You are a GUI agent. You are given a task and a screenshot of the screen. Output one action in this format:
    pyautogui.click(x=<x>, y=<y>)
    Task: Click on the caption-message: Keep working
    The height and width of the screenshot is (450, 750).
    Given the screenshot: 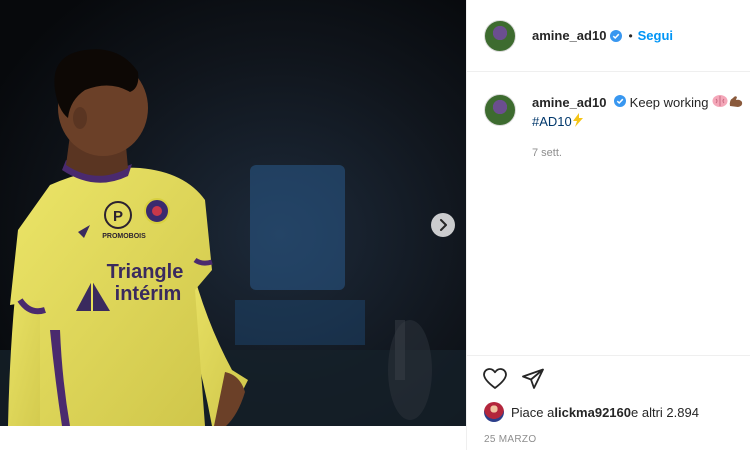 What is the action you would take?
    pyautogui.click(x=669, y=102)
    